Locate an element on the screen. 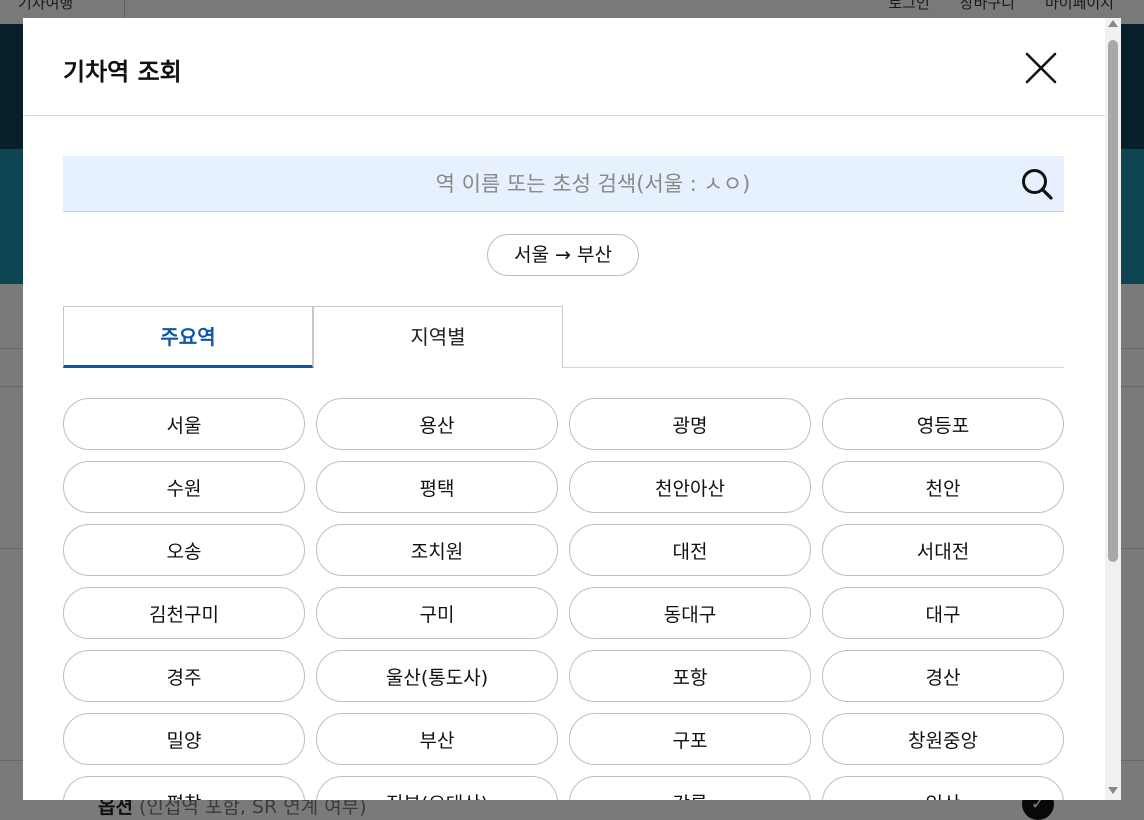 The width and height of the screenshot is (1144, 820). modal-scrollbar is located at coordinates (1113, 409).